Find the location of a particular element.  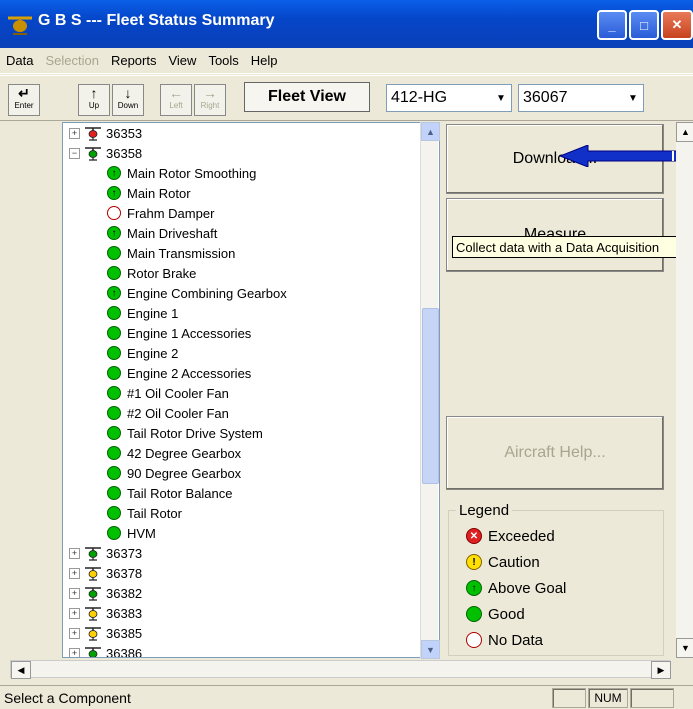

right-label: Right is located at coordinates (210, 105).